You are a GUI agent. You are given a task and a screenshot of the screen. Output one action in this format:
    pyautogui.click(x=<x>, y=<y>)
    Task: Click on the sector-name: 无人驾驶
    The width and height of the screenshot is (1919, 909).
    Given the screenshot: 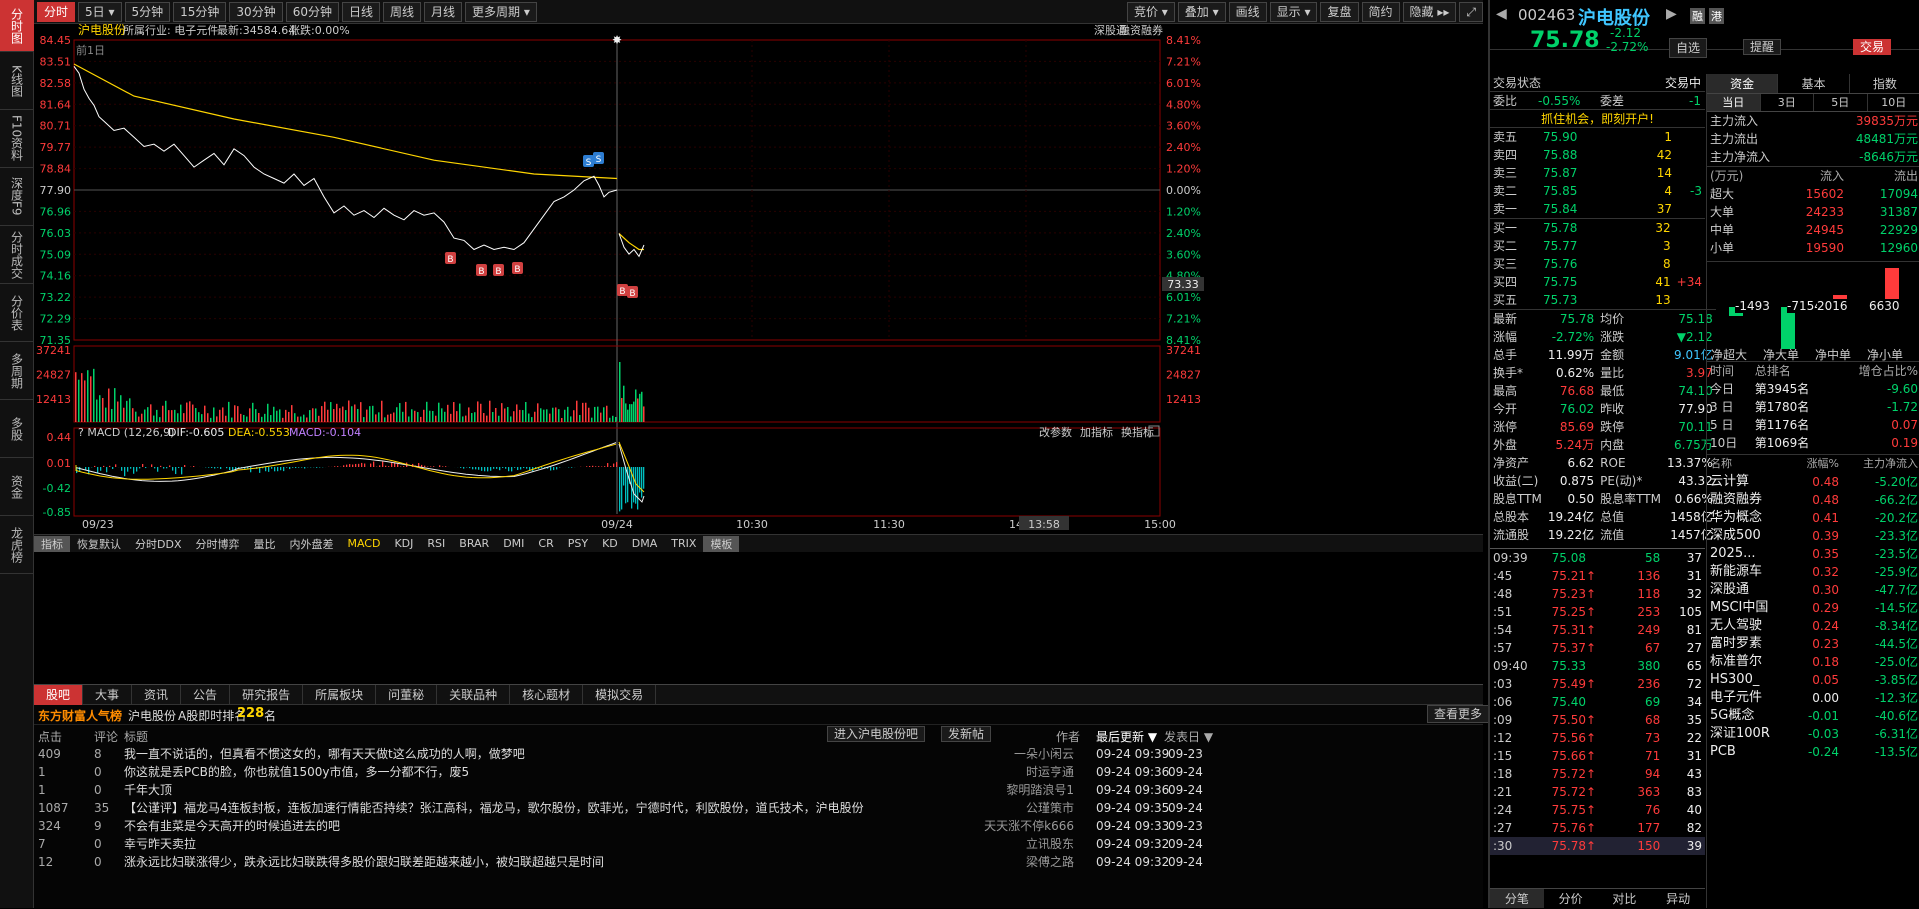 What is the action you would take?
    pyautogui.click(x=1749, y=626)
    